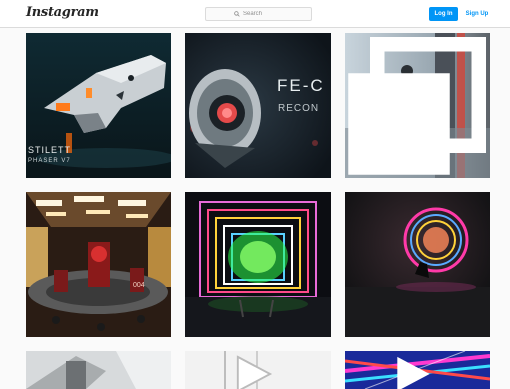  I want to click on post-caption: FE-C, so click(301, 85).